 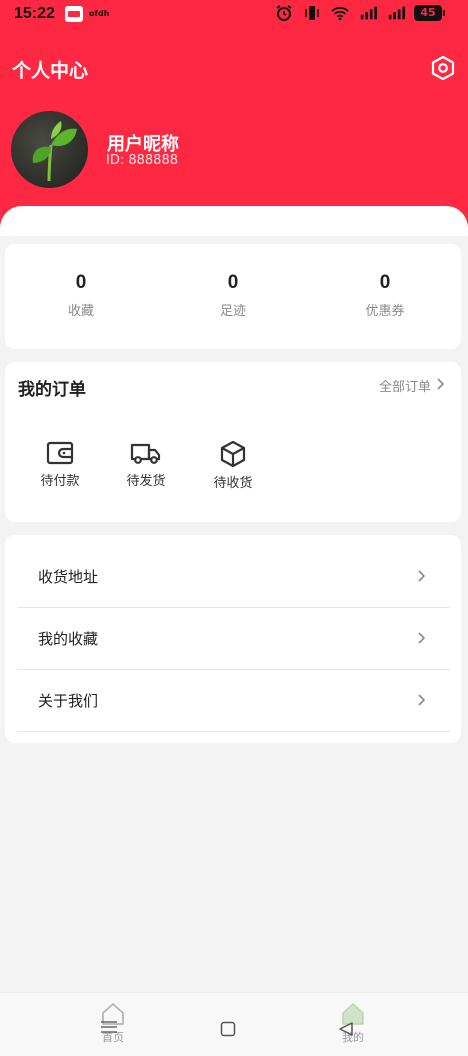 What do you see at coordinates (80, 311) in the screenshot?
I see `stat-label: 收藏` at bounding box center [80, 311].